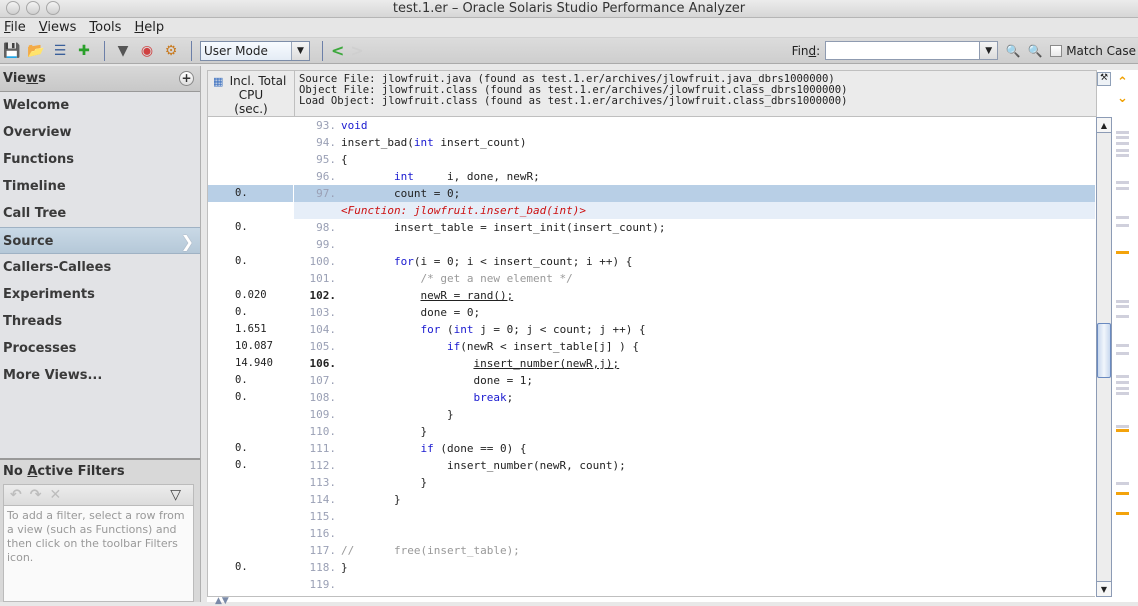  What do you see at coordinates (53, 8) in the screenshot?
I see `zoom-window-button` at bounding box center [53, 8].